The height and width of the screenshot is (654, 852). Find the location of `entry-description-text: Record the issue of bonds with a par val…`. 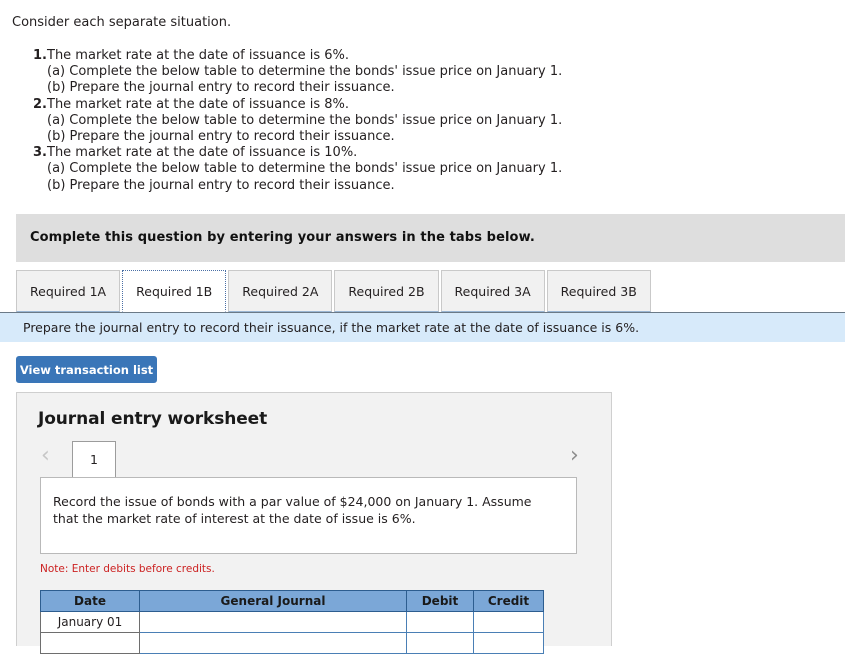

entry-description-text: Record the issue of bonds with a par val… is located at coordinates (292, 510).